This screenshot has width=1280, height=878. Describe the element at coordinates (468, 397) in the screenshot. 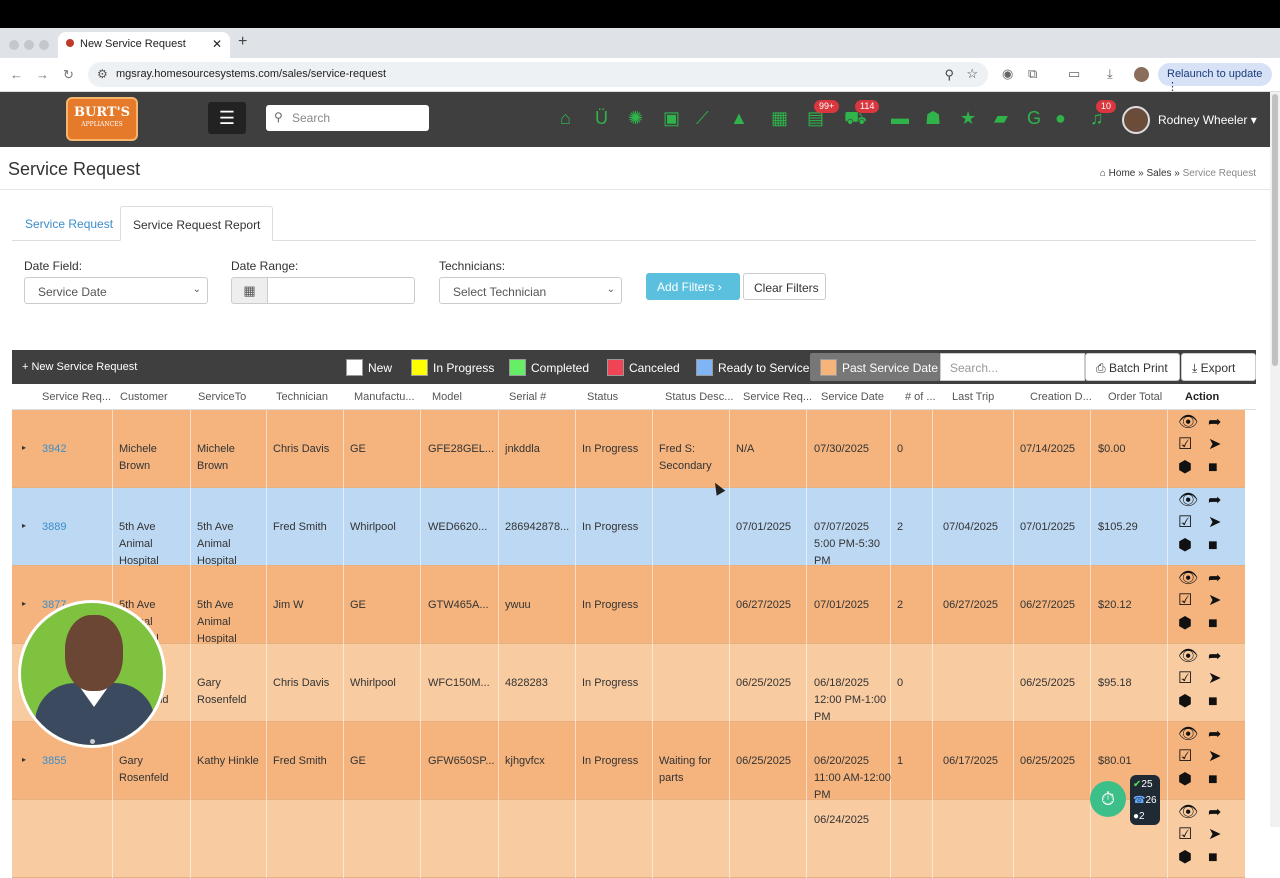

I see `col-model: Model` at that location.